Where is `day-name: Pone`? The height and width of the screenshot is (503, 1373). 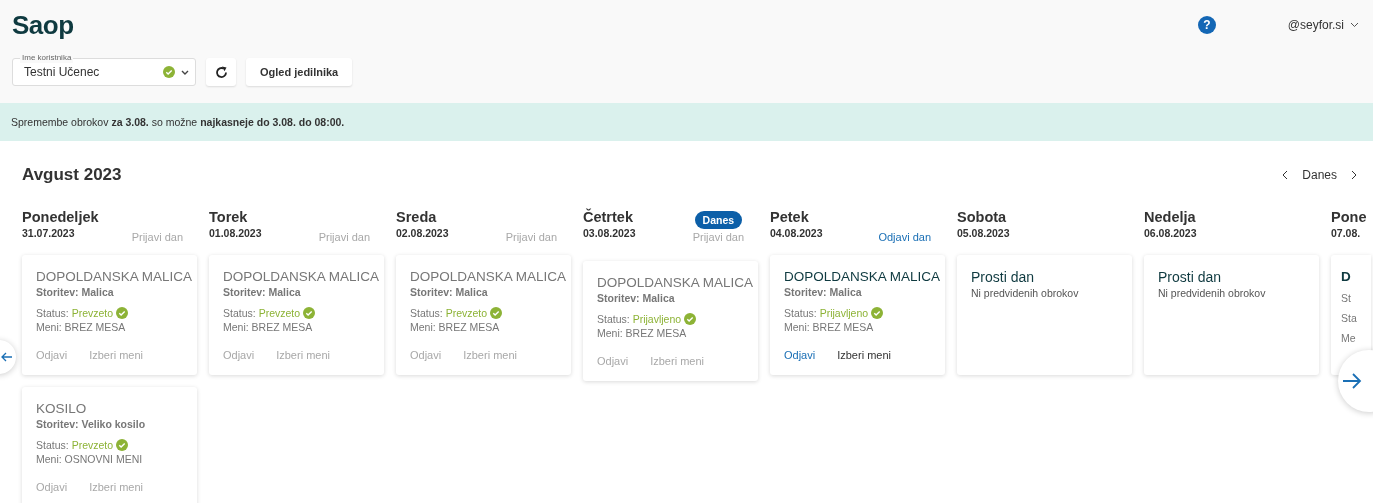 day-name: Pone is located at coordinates (1349, 217).